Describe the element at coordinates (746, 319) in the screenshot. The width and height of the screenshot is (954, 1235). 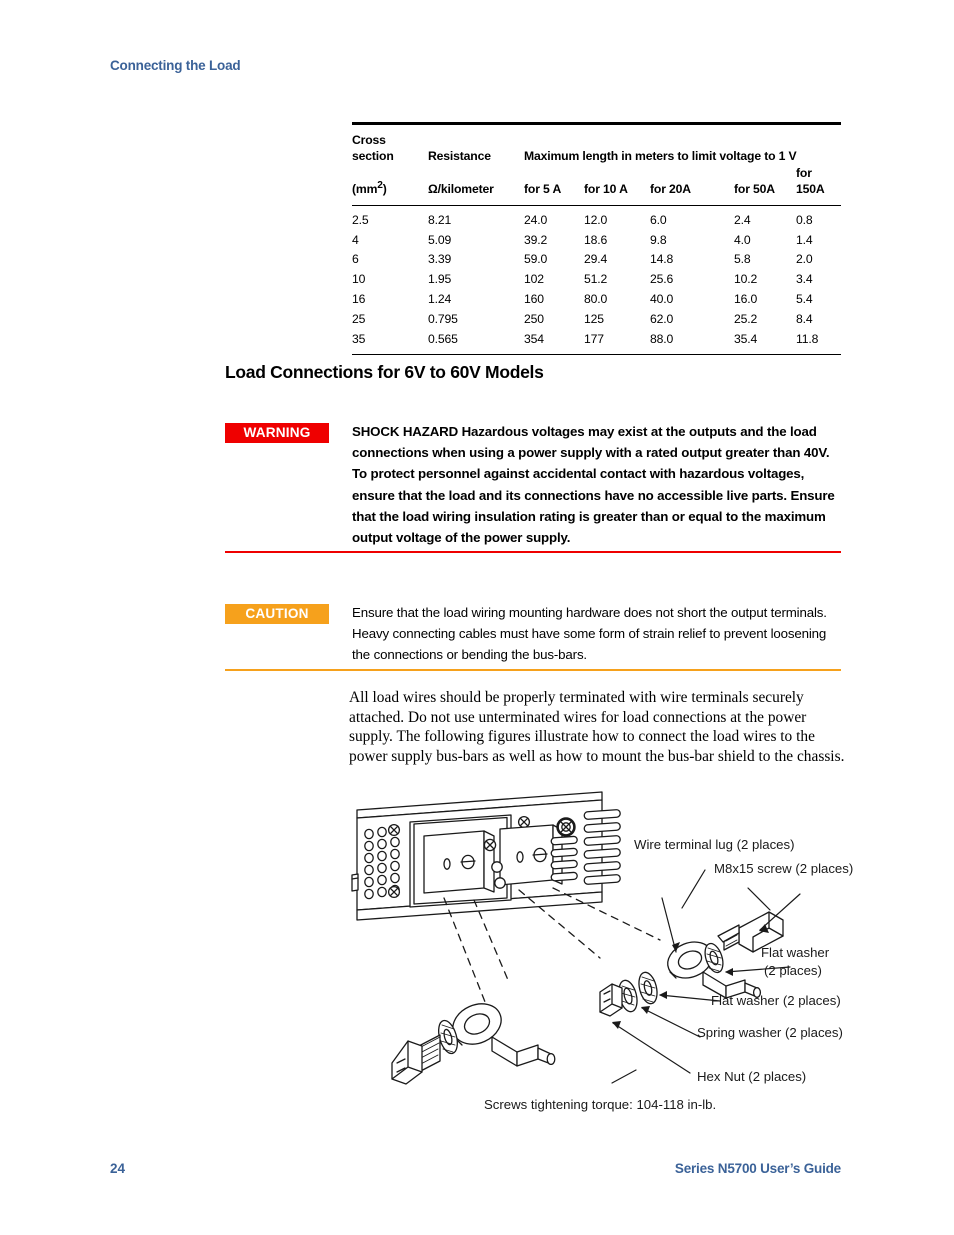
I see `table-cell: 25.2` at that location.